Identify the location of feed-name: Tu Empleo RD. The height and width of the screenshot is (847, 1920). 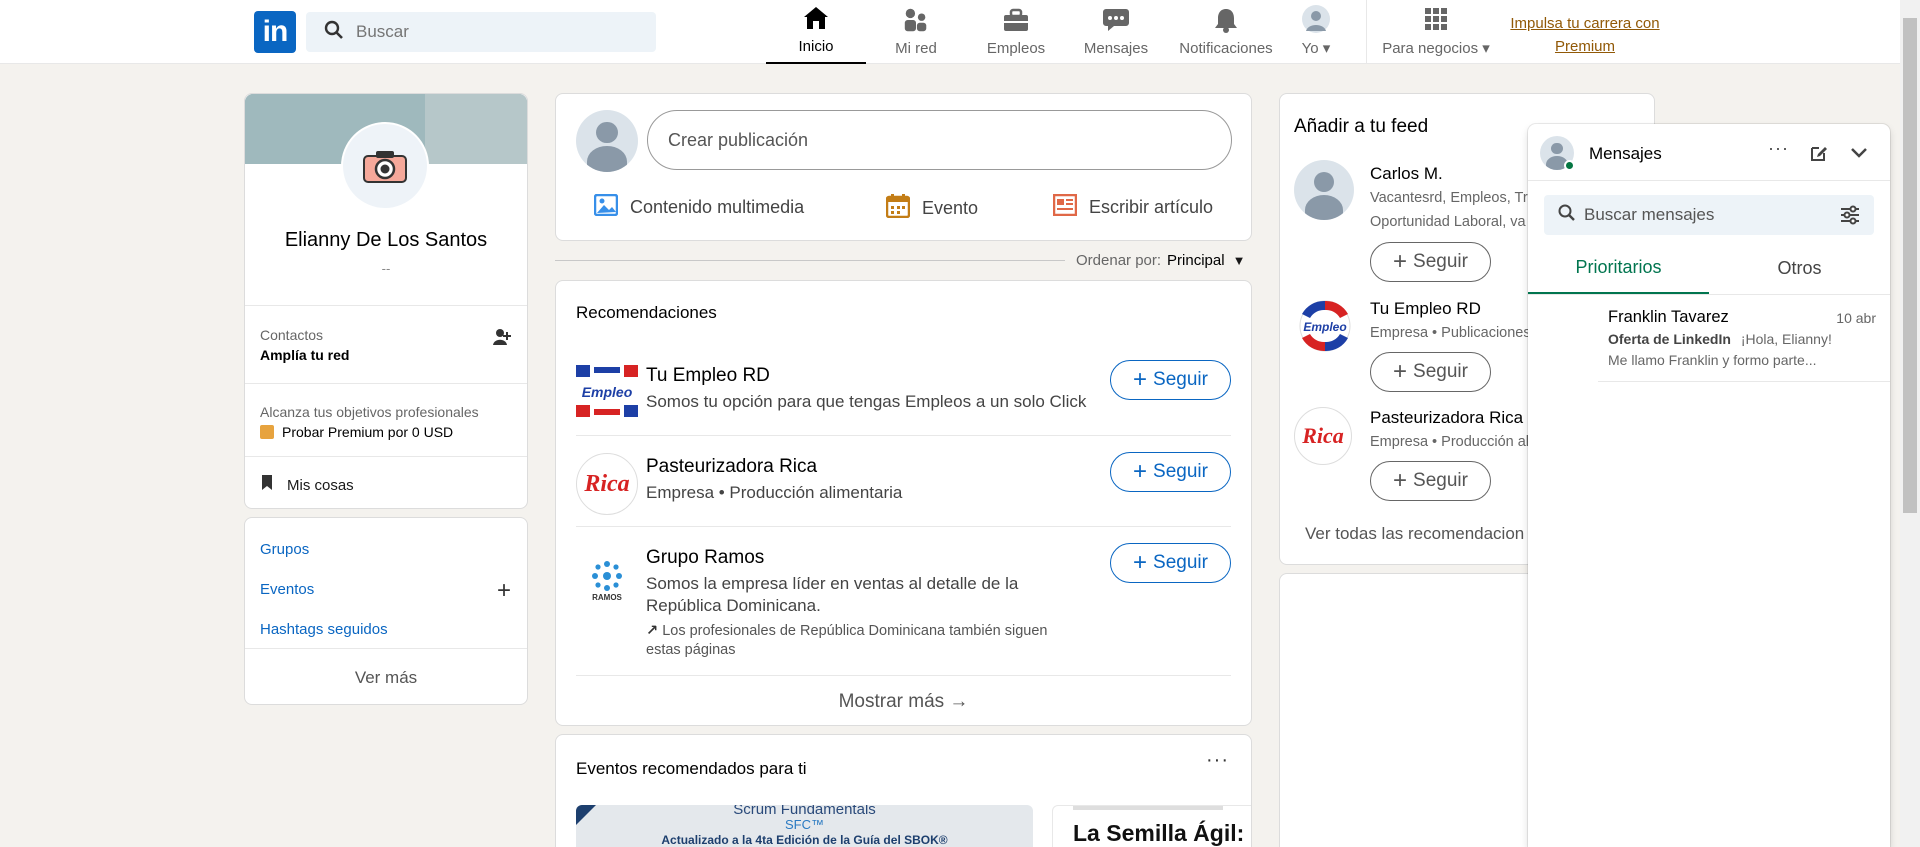
(1425, 309).